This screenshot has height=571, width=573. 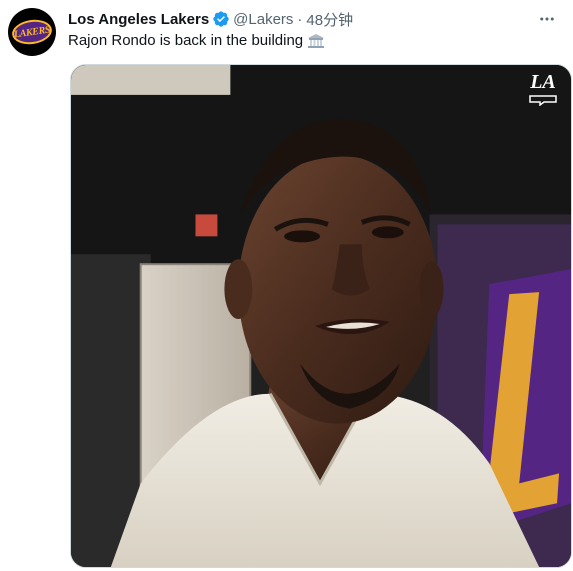 I want to click on author-avatar: LAKERS, so click(x=32, y=32).